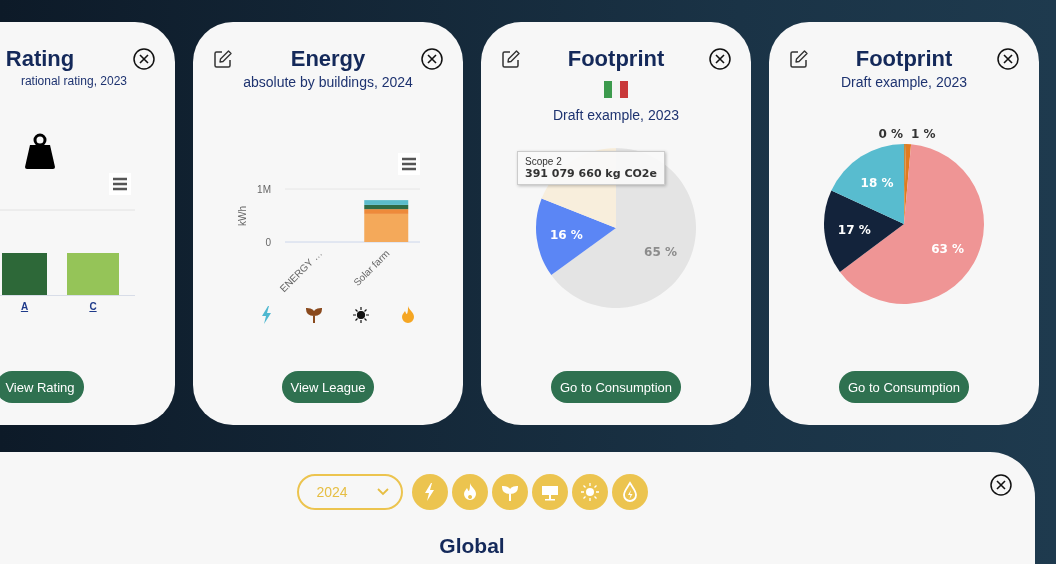  I want to click on slice-label: 0 %, so click(891, 135).